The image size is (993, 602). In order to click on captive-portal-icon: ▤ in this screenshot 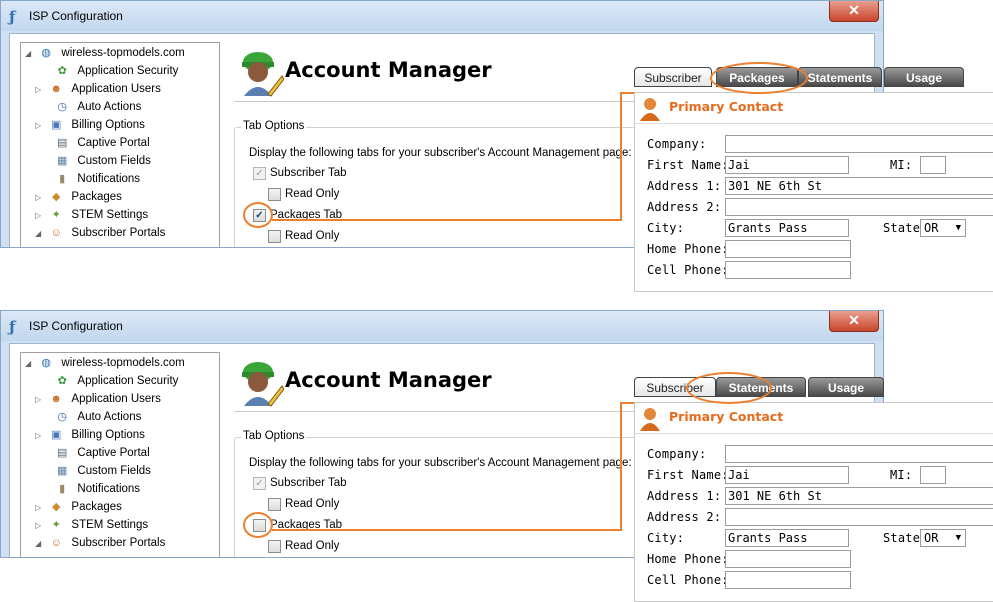, I will do `click(62, 453)`.